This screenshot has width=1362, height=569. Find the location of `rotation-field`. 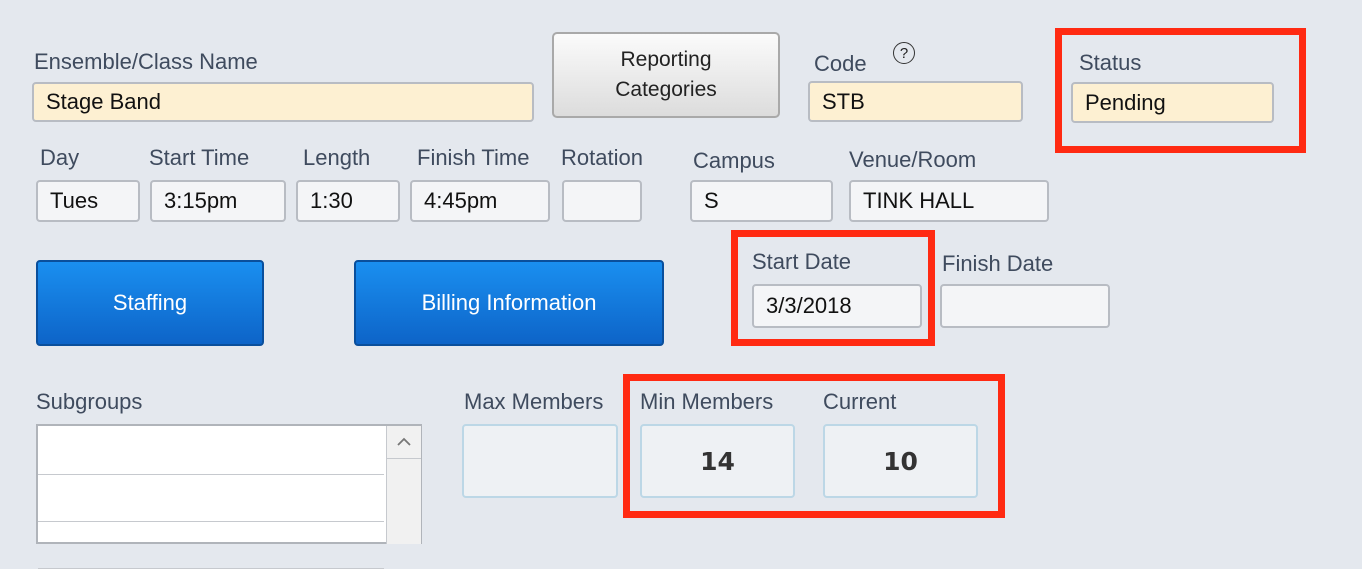

rotation-field is located at coordinates (602, 201).